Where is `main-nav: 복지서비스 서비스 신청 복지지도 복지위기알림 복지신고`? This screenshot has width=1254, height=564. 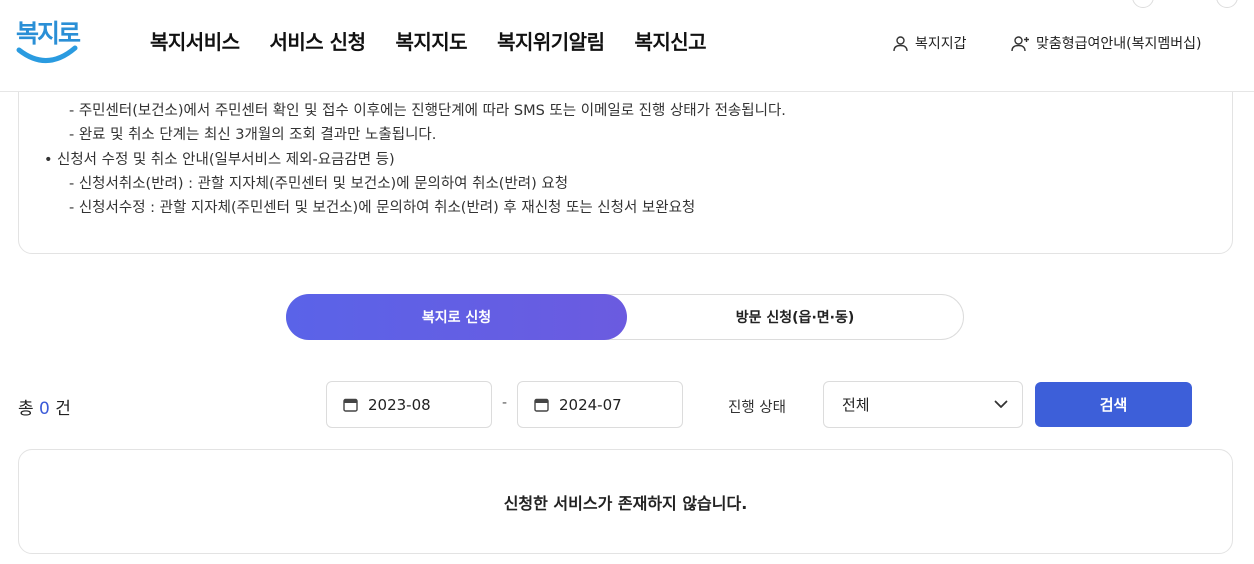
main-nav: 복지서비스 서비스 신청 복지지도 복지위기알림 복지신고 is located at coordinates (428, 40).